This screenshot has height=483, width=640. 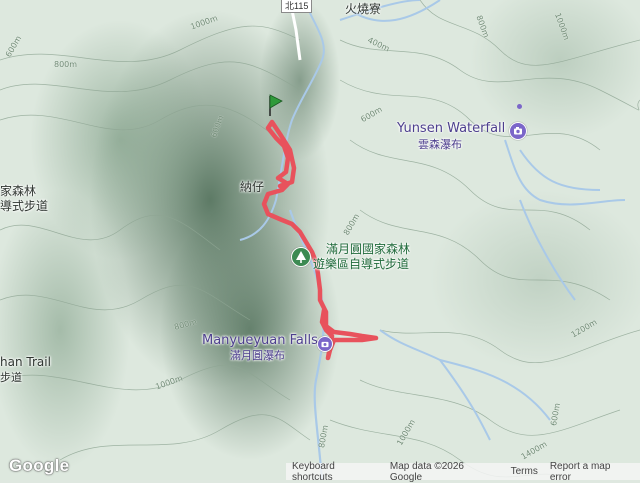 What do you see at coordinates (361, 263) in the screenshot?
I see `park-label-line2: 遊樂區自導式步道` at bounding box center [361, 263].